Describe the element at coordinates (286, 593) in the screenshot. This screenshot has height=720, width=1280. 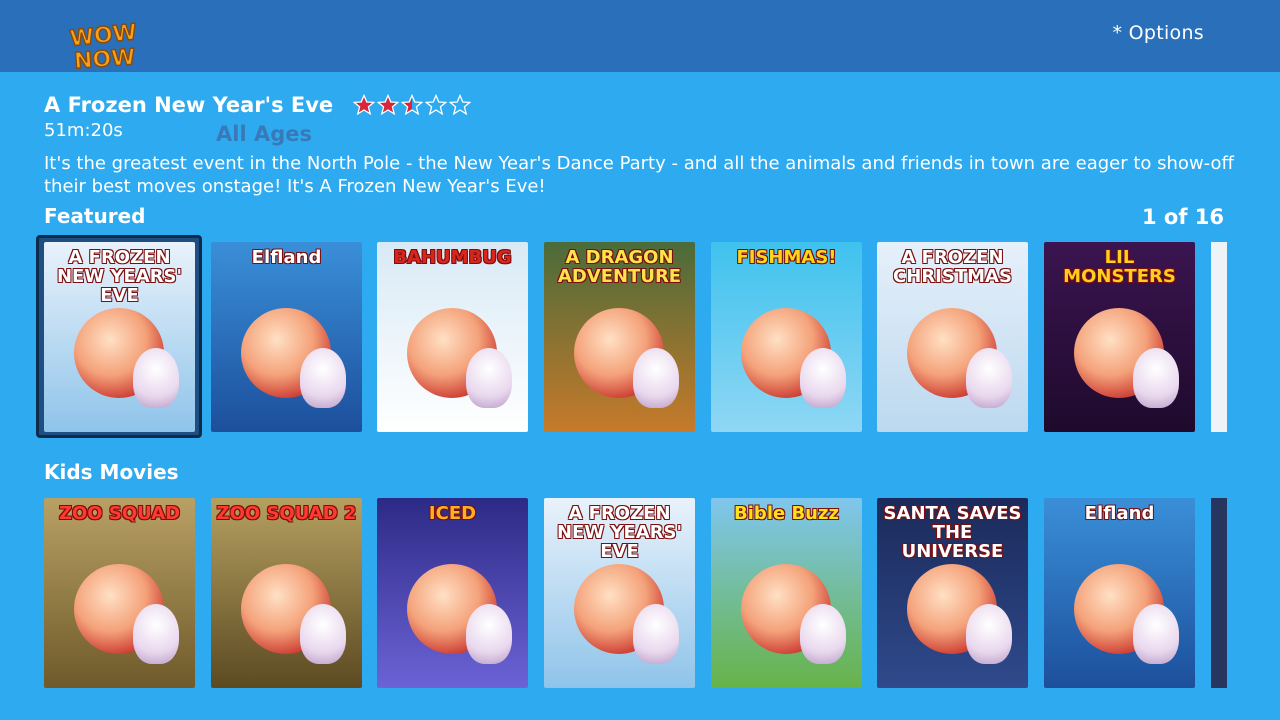
I see `movie-poster: ZOO SQUAD 2` at that location.